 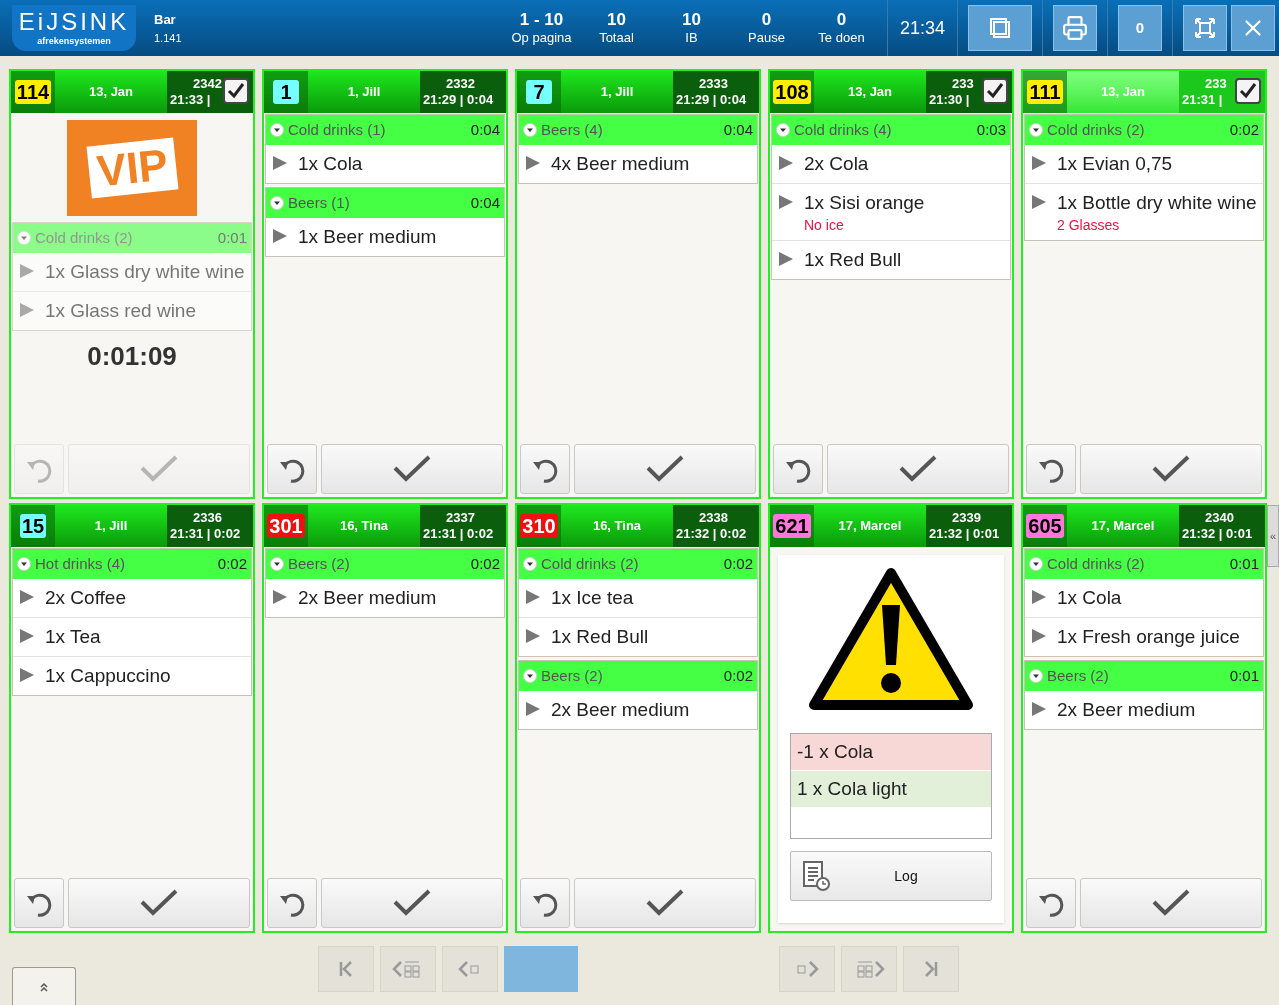 What do you see at coordinates (891, 876) in the screenshot?
I see `log-button: Log` at bounding box center [891, 876].